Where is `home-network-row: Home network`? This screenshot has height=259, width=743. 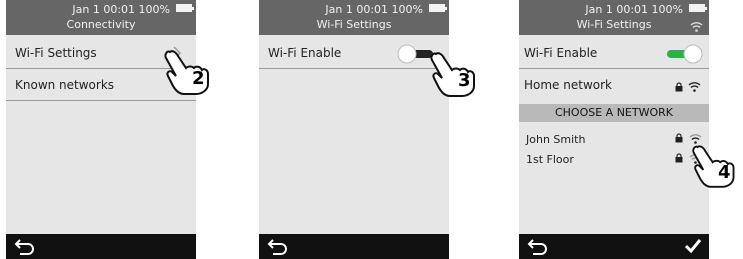 home-network-row: Home network is located at coordinates (614, 85).